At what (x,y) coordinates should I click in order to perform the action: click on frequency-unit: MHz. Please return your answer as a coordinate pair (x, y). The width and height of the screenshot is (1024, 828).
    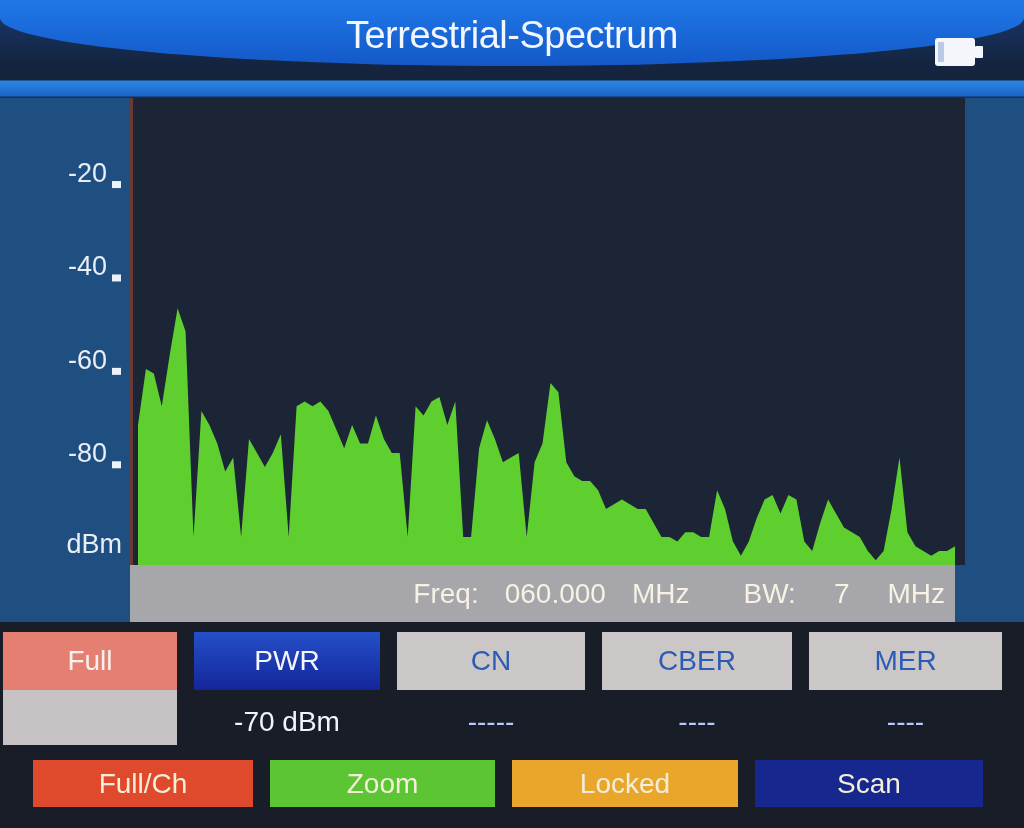
    Looking at the image, I should click on (660, 593).